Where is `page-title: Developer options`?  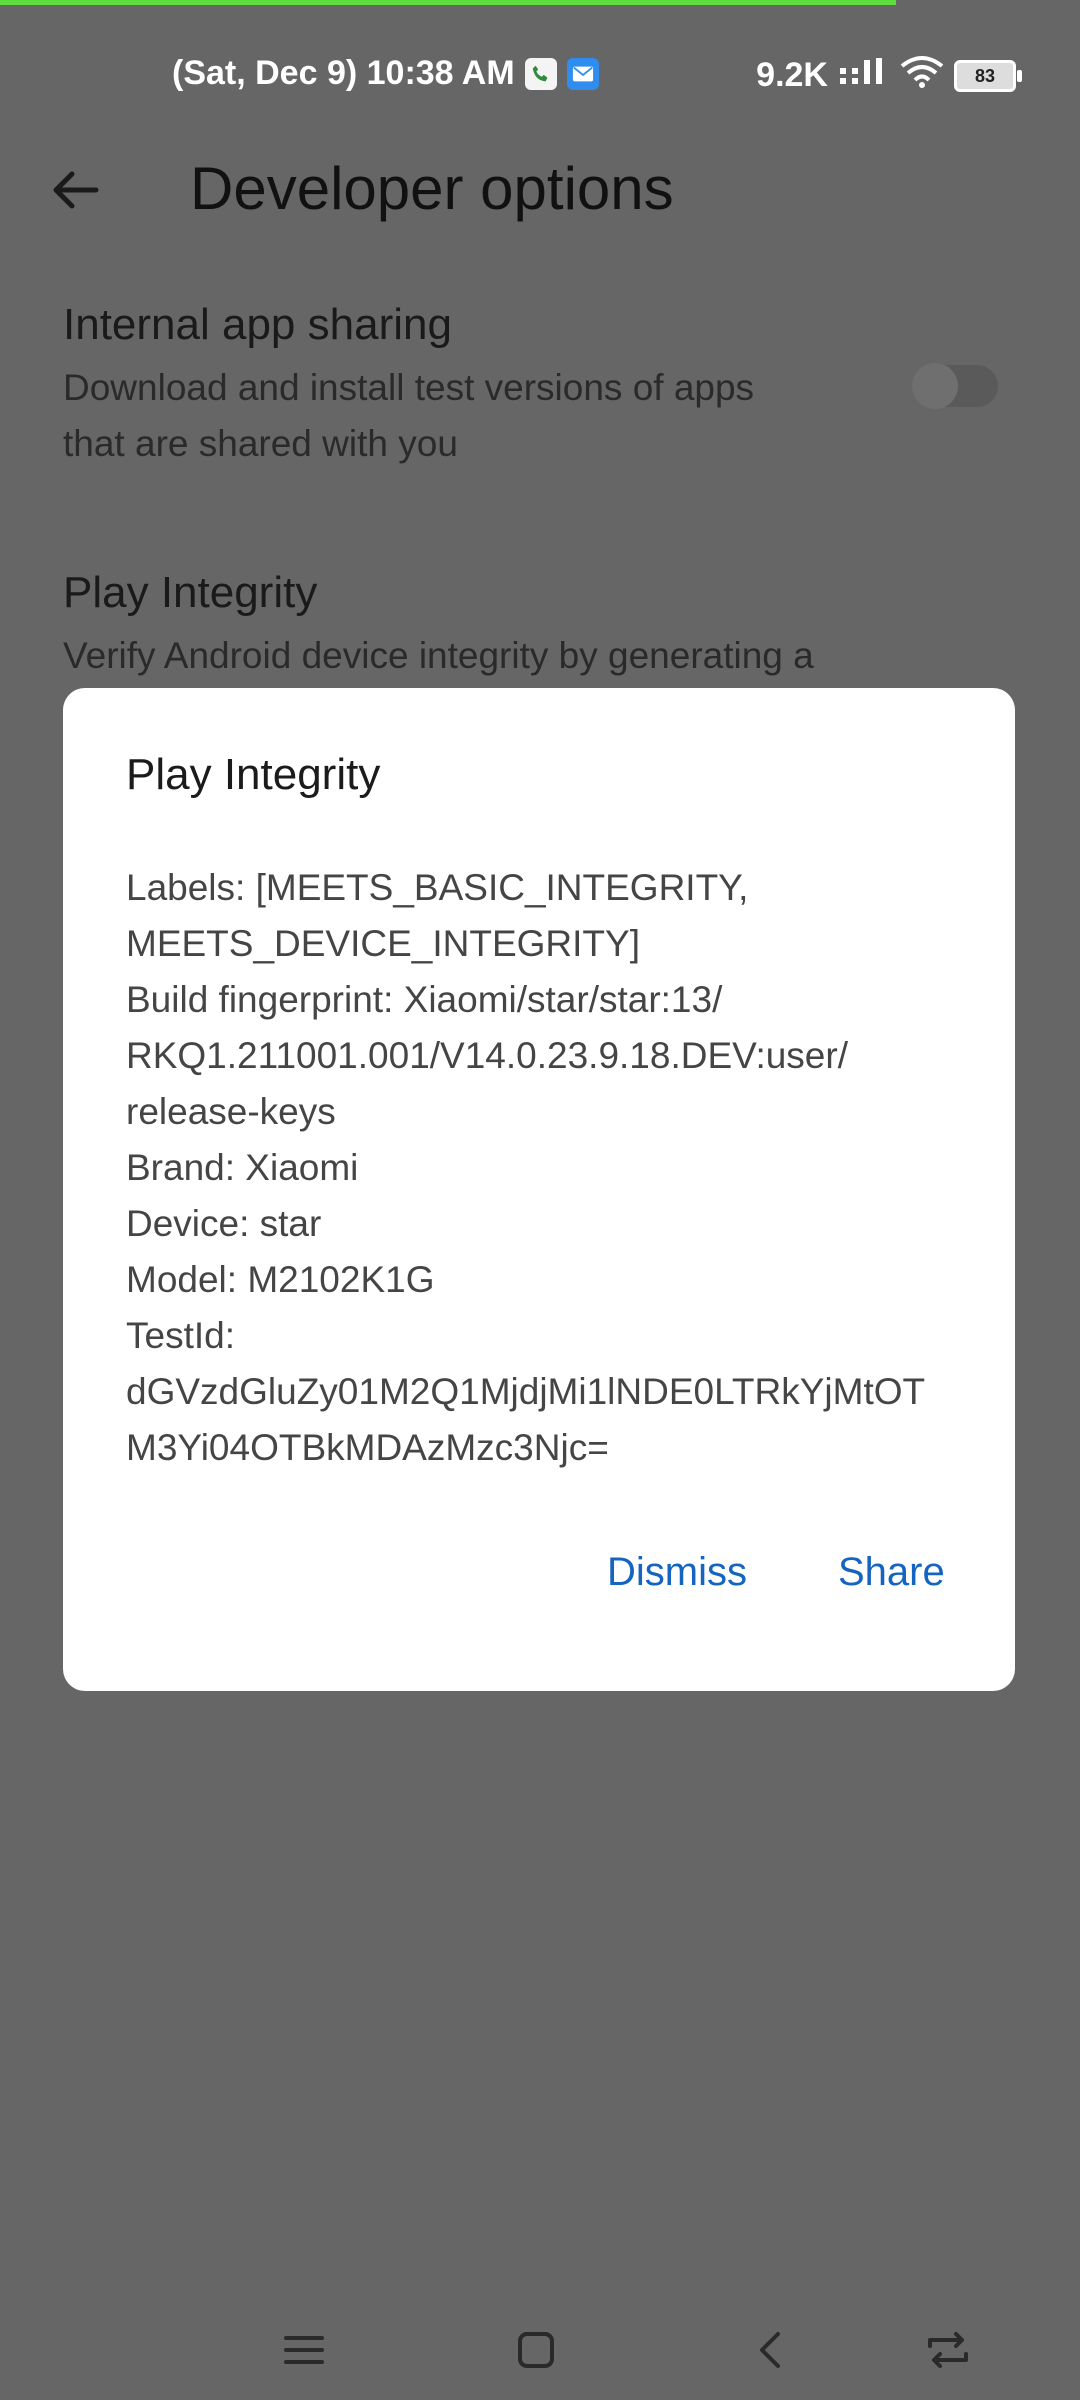
page-title: Developer options is located at coordinates (432, 188).